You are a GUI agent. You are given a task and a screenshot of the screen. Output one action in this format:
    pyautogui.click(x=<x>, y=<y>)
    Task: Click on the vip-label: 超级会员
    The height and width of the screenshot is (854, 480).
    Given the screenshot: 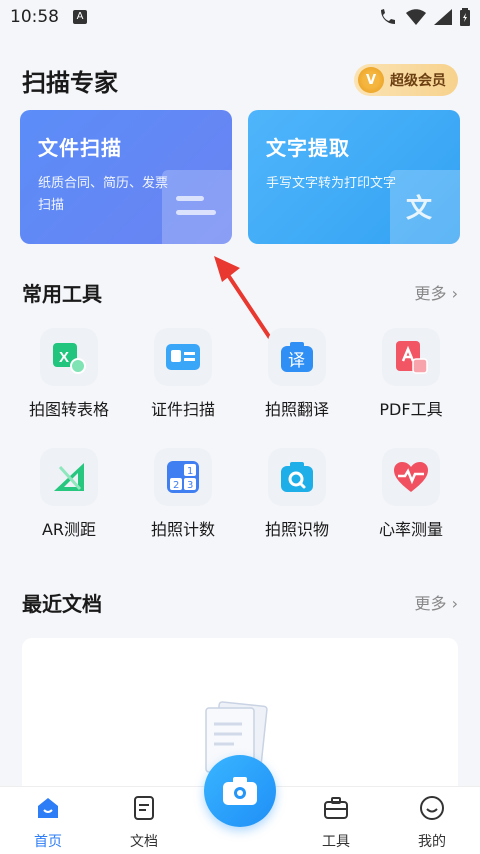 What is the action you would take?
    pyautogui.click(x=418, y=81)
    